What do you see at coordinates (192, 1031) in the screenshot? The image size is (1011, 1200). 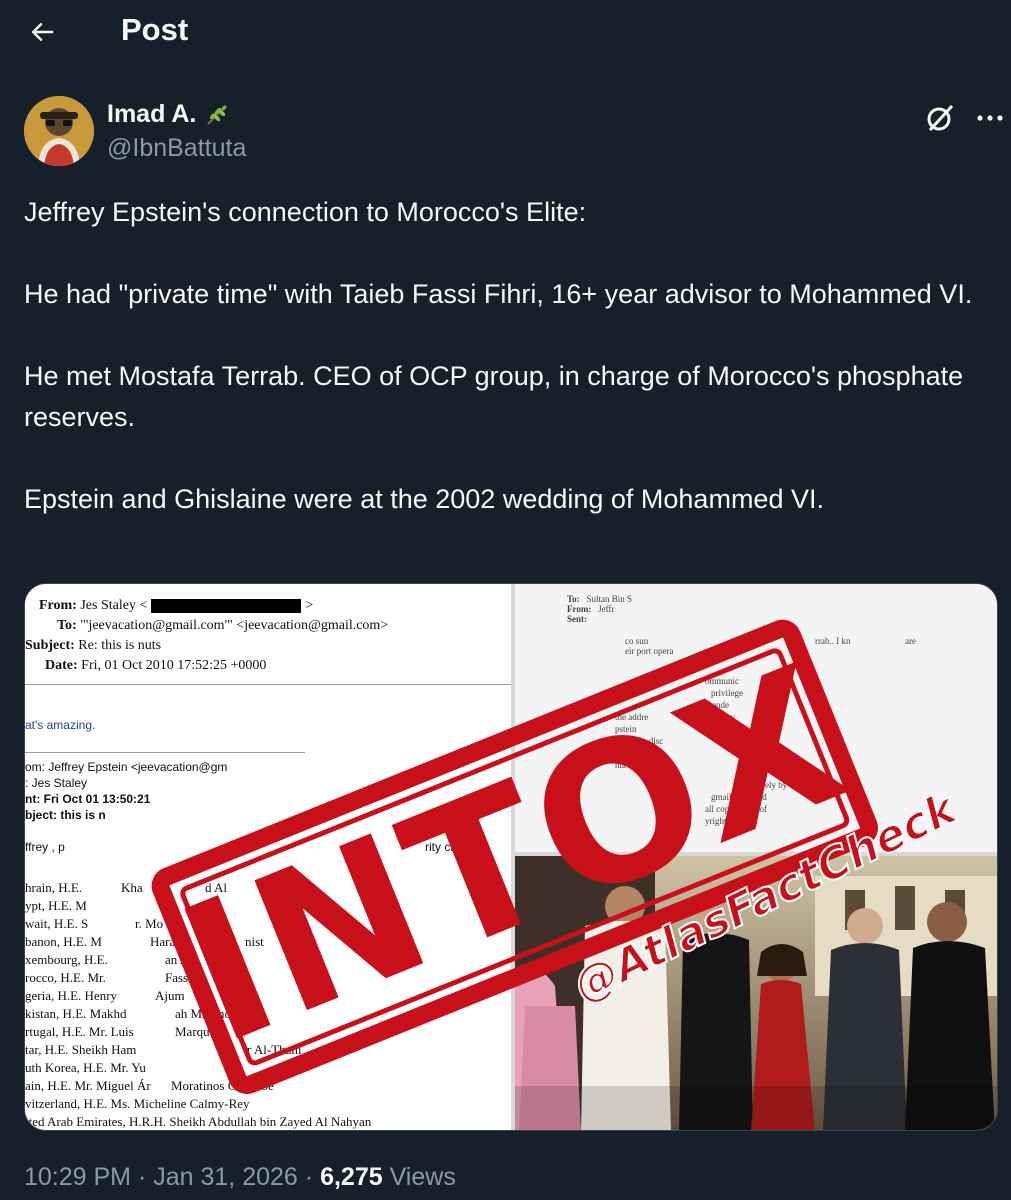 I see `list-fragment: Marqu` at bounding box center [192, 1031].